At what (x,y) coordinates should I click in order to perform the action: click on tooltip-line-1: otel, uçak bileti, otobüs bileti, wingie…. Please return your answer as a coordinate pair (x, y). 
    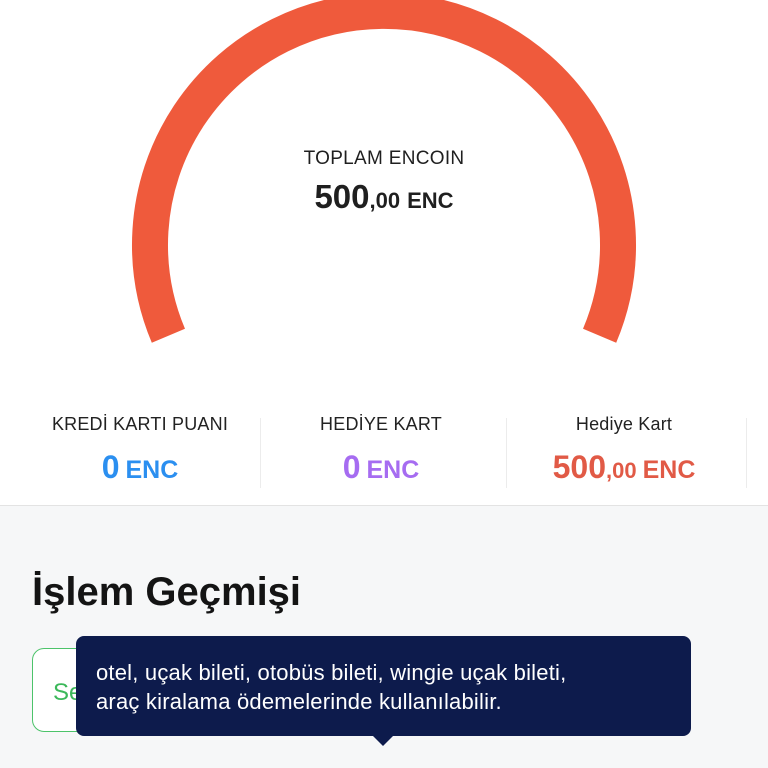
    Looking at the image, I should click on (331, 672).